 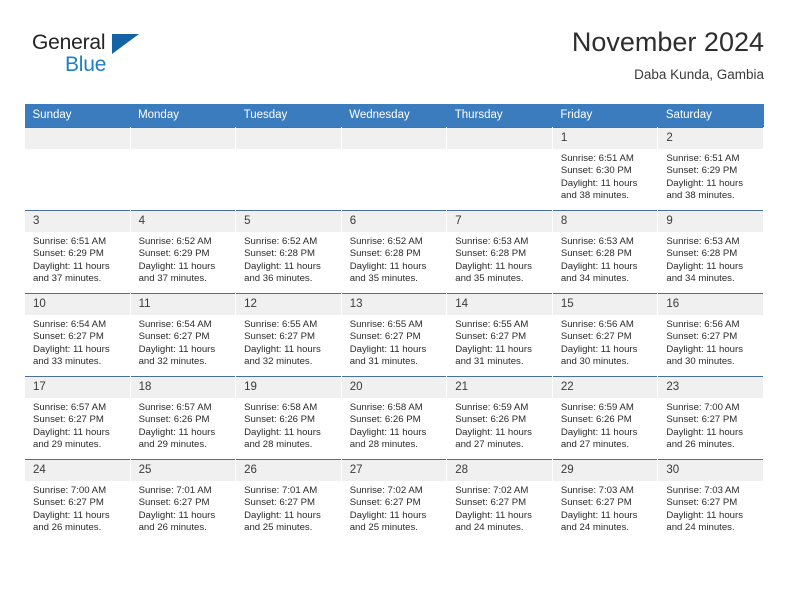 I want to click on sunrise-time: Sunrise: 6:55 AM, so click(x=386, y=324).